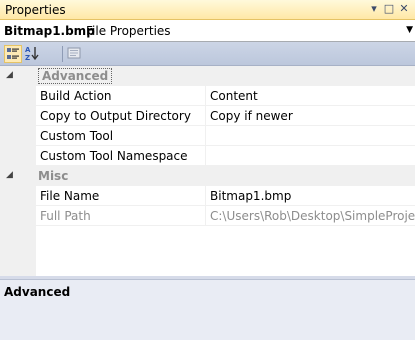 The image size is (415, 340). I want to click on sort-az-icon: A Z, so click(32, 54).